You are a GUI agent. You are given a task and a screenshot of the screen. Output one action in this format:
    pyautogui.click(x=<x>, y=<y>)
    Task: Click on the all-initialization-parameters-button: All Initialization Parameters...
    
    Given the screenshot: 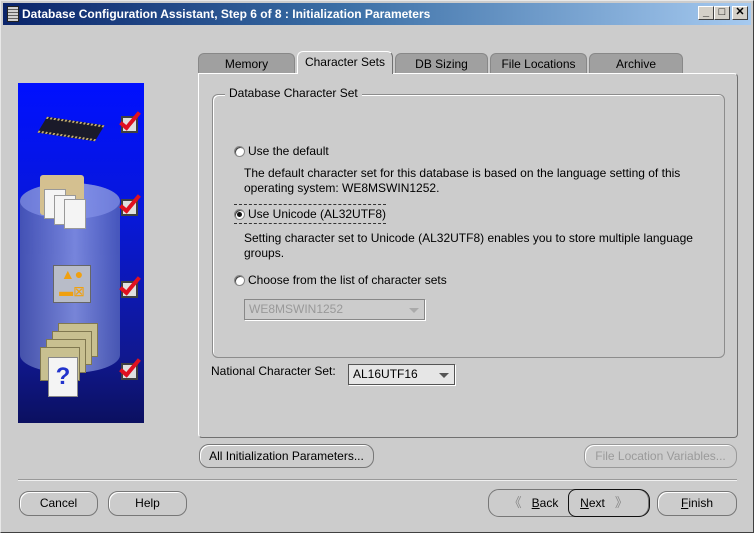 What is the action you would take?
    pyautogui.click(x=286, y=456)
    